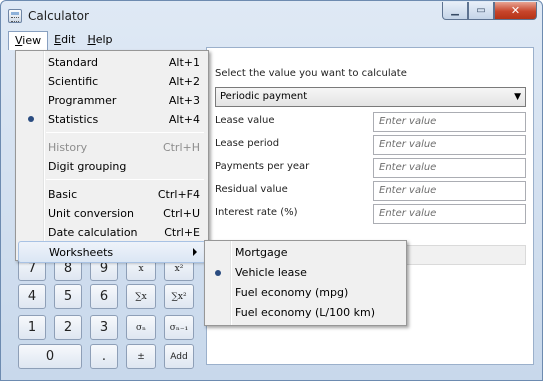 The image size is (543, 381). I want to click on close-button: ✕, so click(515, 11).